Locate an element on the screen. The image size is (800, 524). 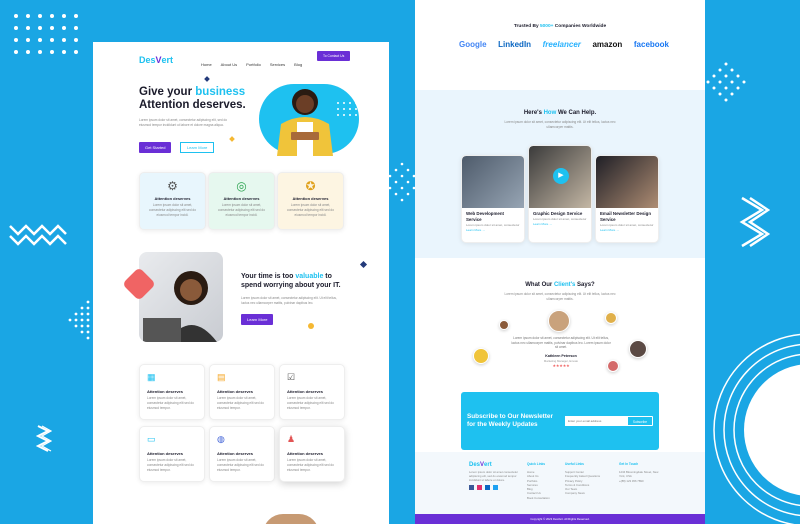
about-learn-more-button: Learn More is located at coordinates (257, 319).